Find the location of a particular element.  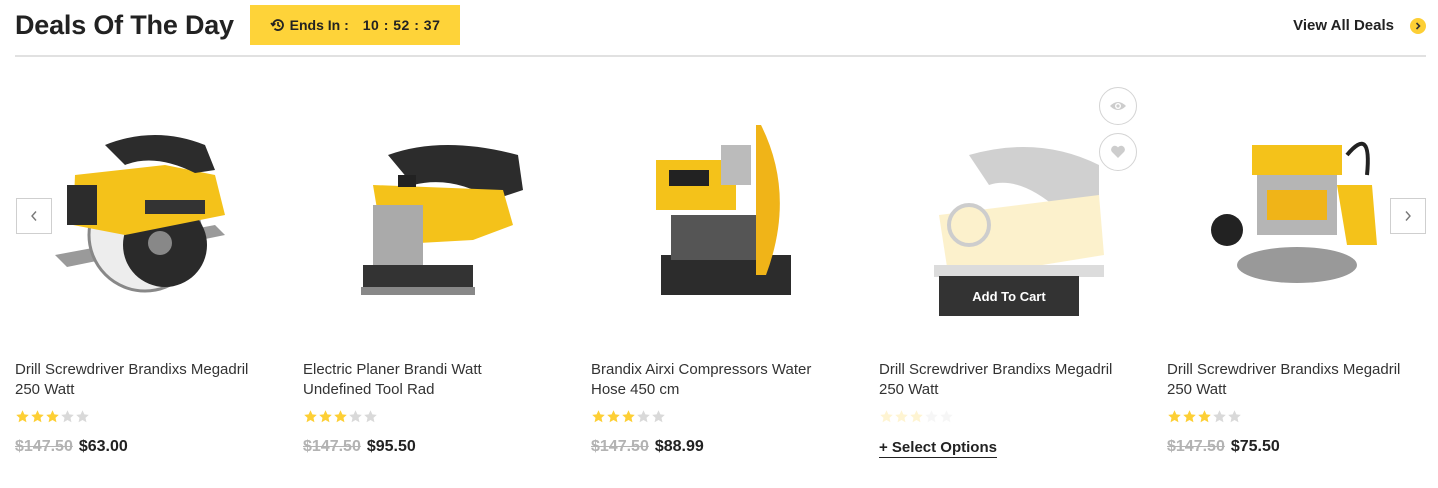

select-options-link: + Select Options is located at coordinates (938, 448).